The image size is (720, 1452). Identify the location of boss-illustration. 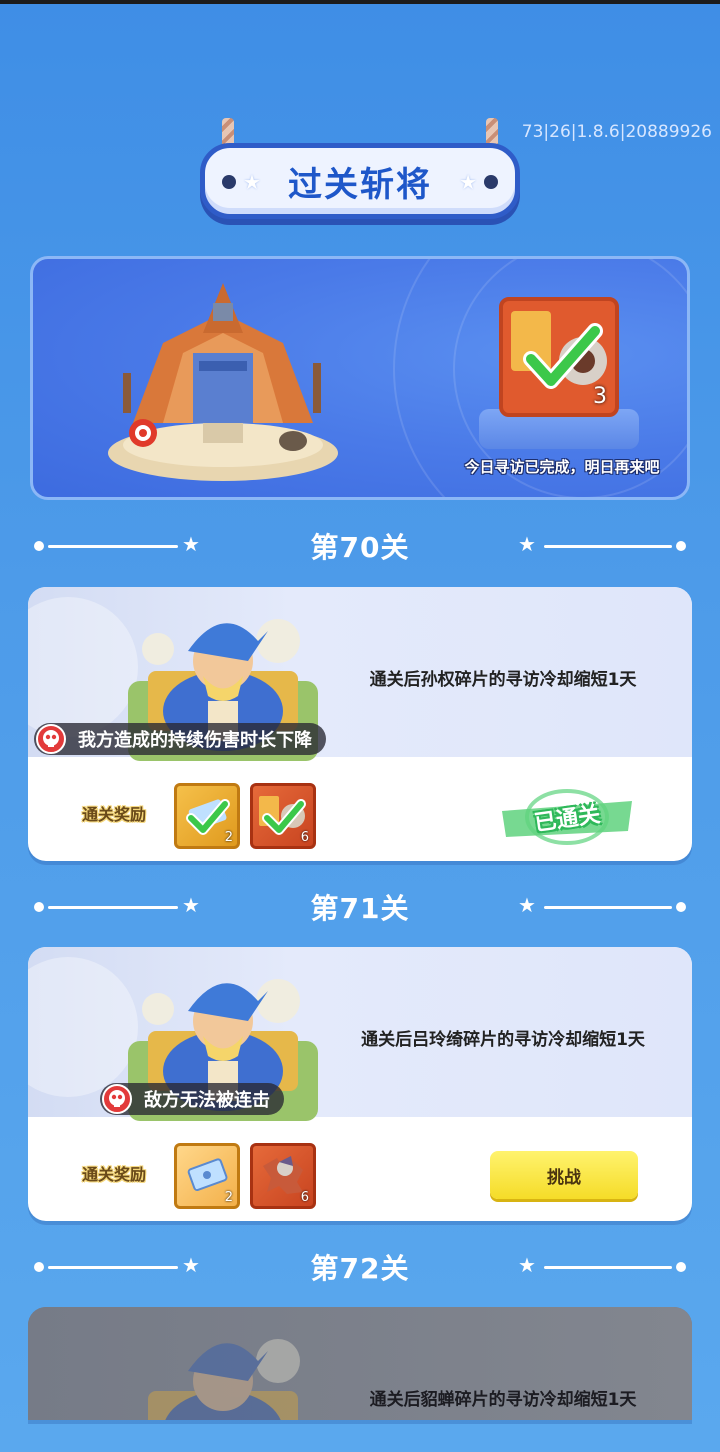
(224, 1379).